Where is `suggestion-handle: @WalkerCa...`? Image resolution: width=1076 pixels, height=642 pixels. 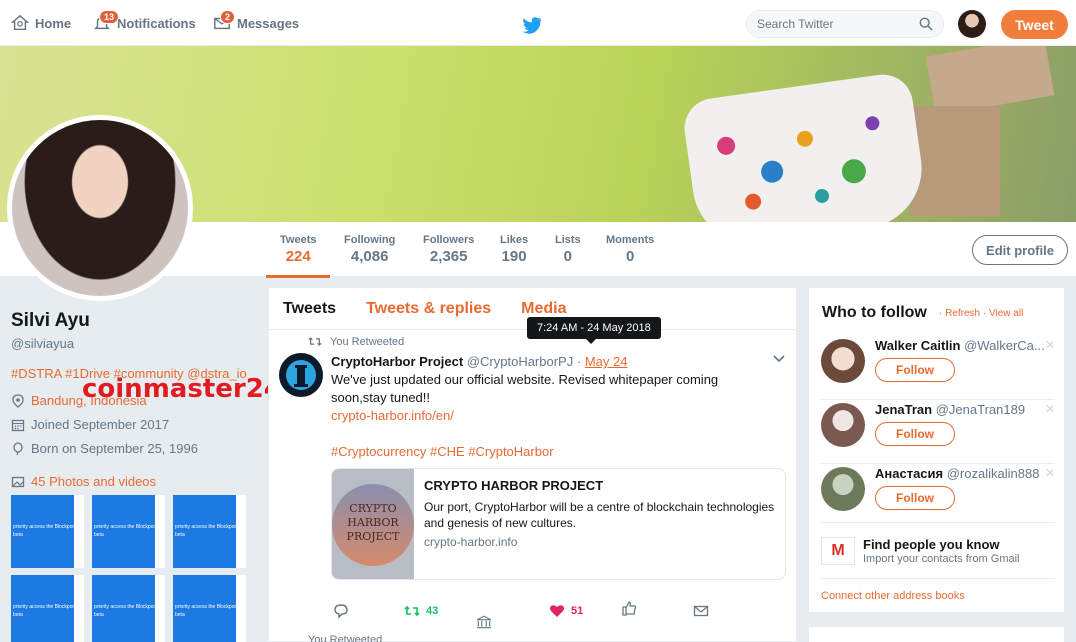 suggestion-handle: @WalkerCa... is located at coordinates (1004, 345).